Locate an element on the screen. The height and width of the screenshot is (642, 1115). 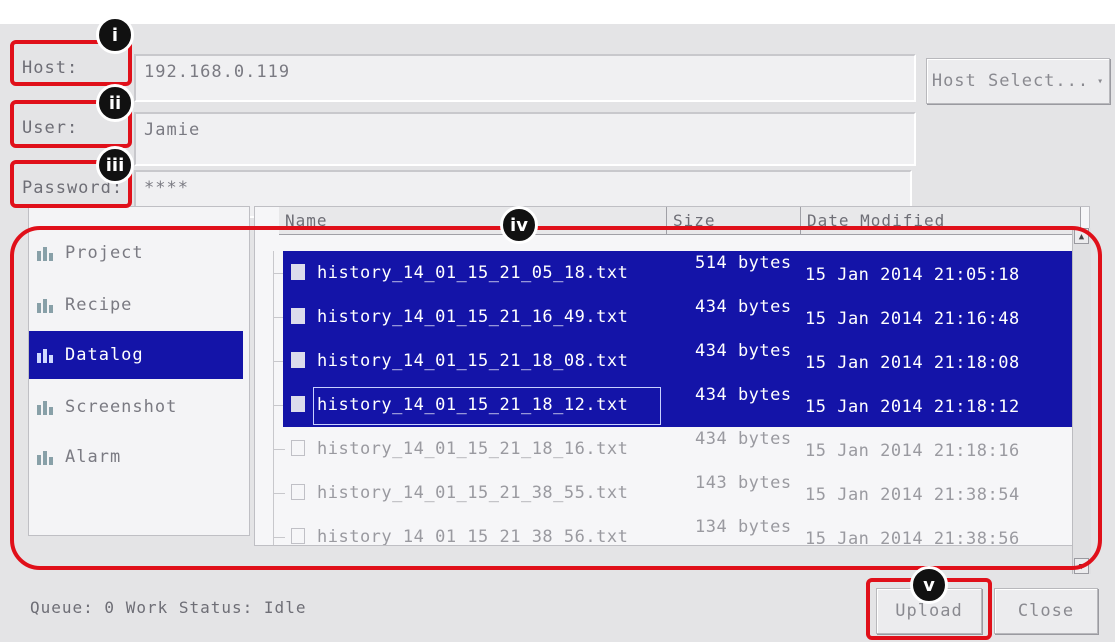
status-text: Queue: 0 Work Status: Idle is located at coordinates (168, 607).